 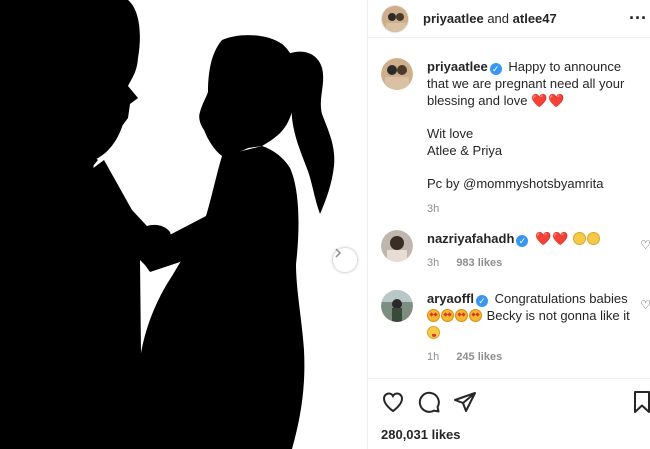 I want to click on avatar, so click(x=395, y=18).